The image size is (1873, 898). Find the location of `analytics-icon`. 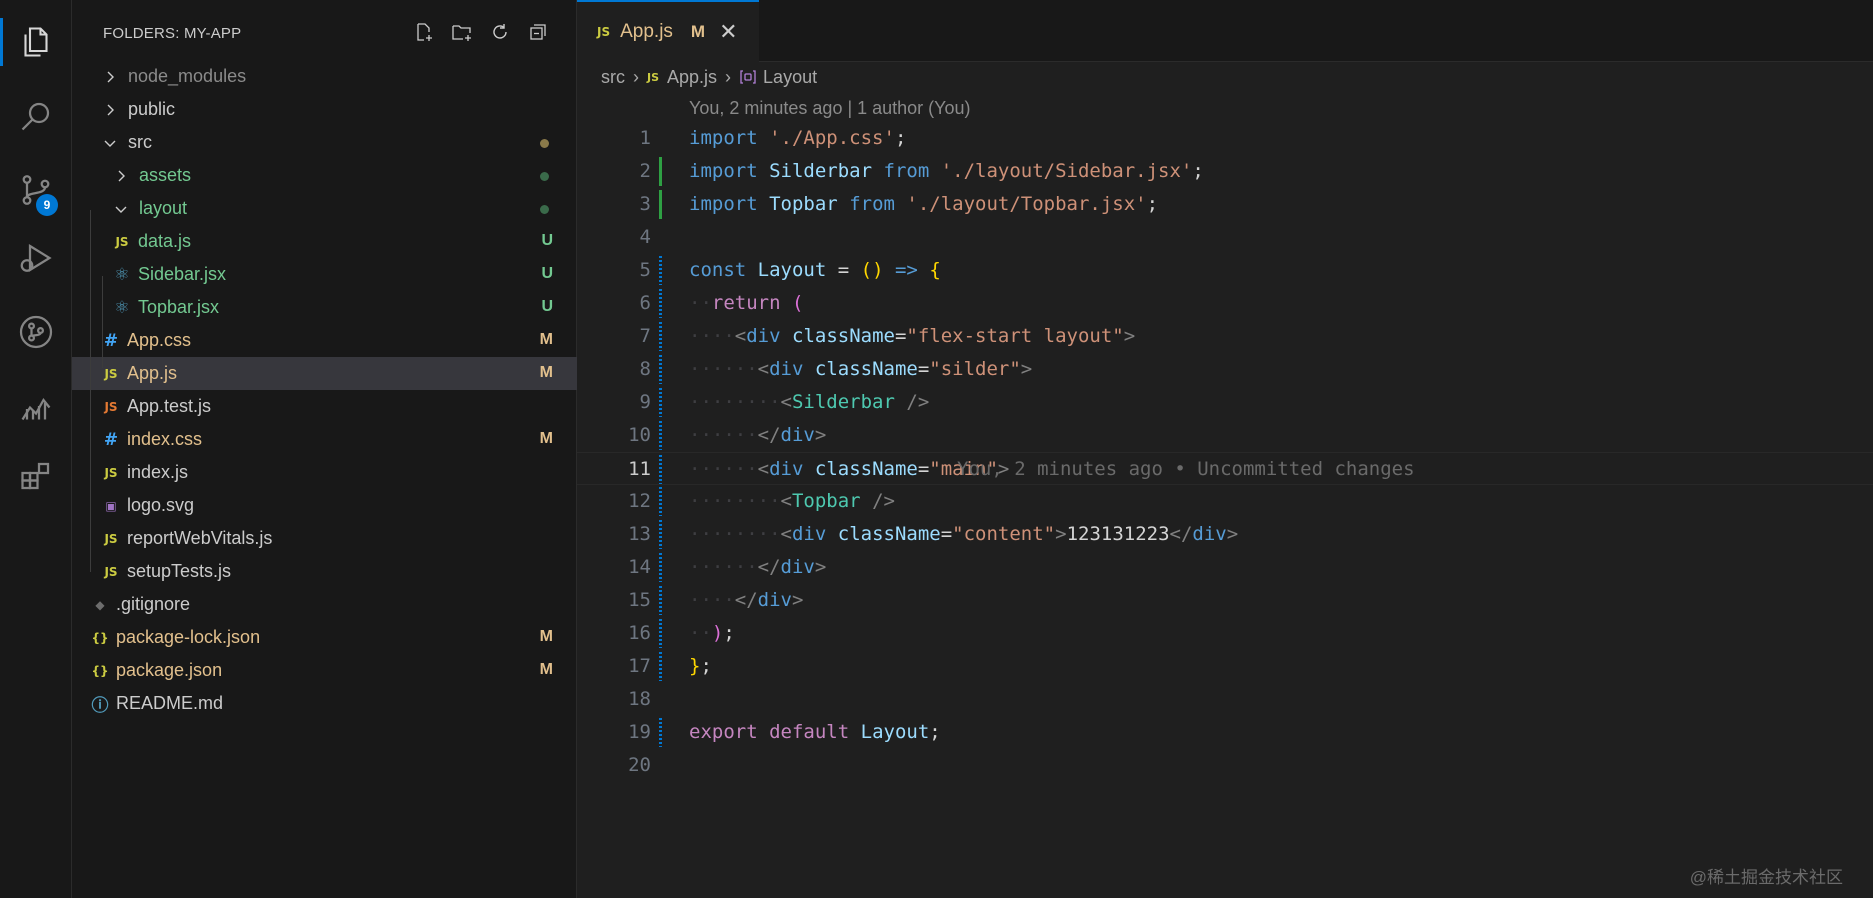

analytics-icon is located at coordinates (36, 406).